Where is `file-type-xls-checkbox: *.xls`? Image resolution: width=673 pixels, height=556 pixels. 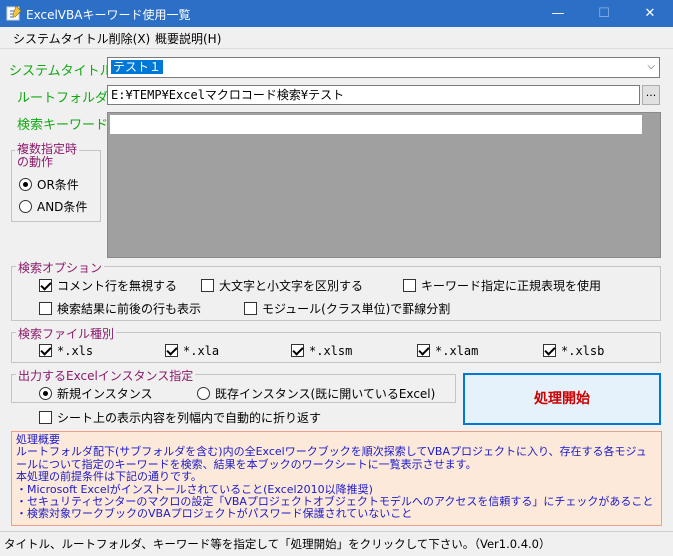
file-type-xls-checkbox: *.xls is located at coordinates (66, 350).